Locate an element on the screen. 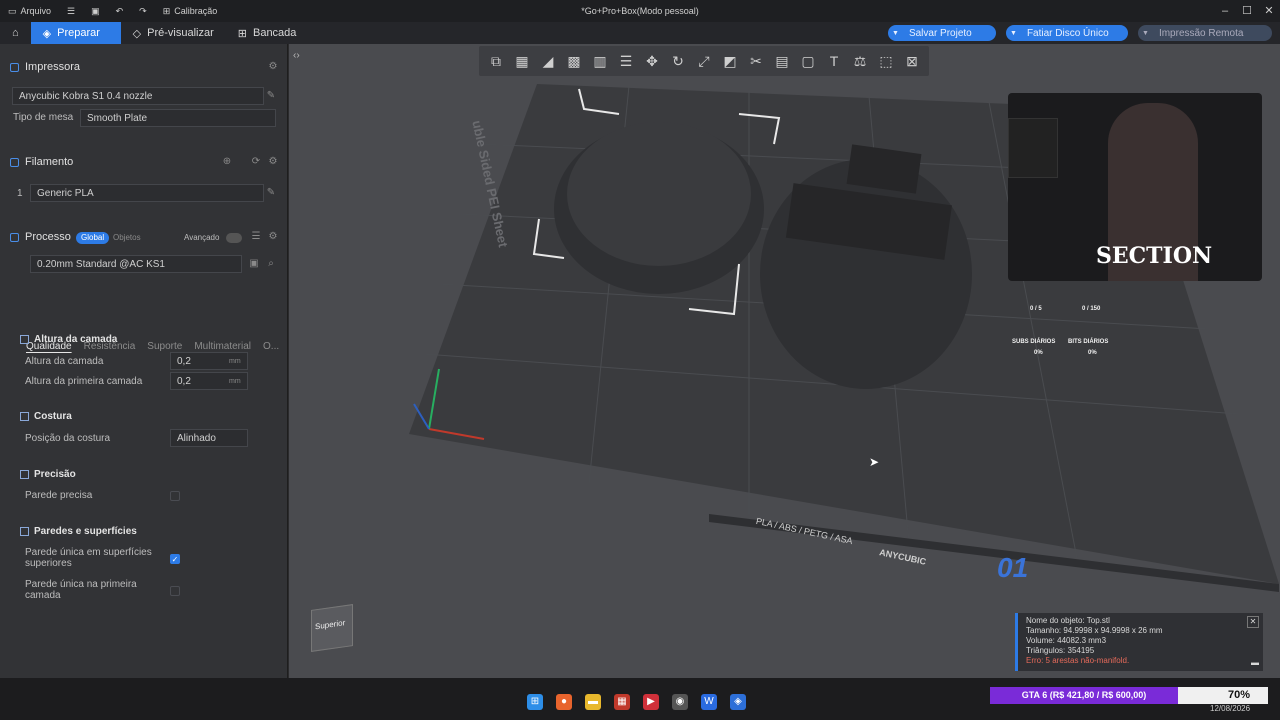  layer-height-unit: mm is located at coordinates (235, 361).